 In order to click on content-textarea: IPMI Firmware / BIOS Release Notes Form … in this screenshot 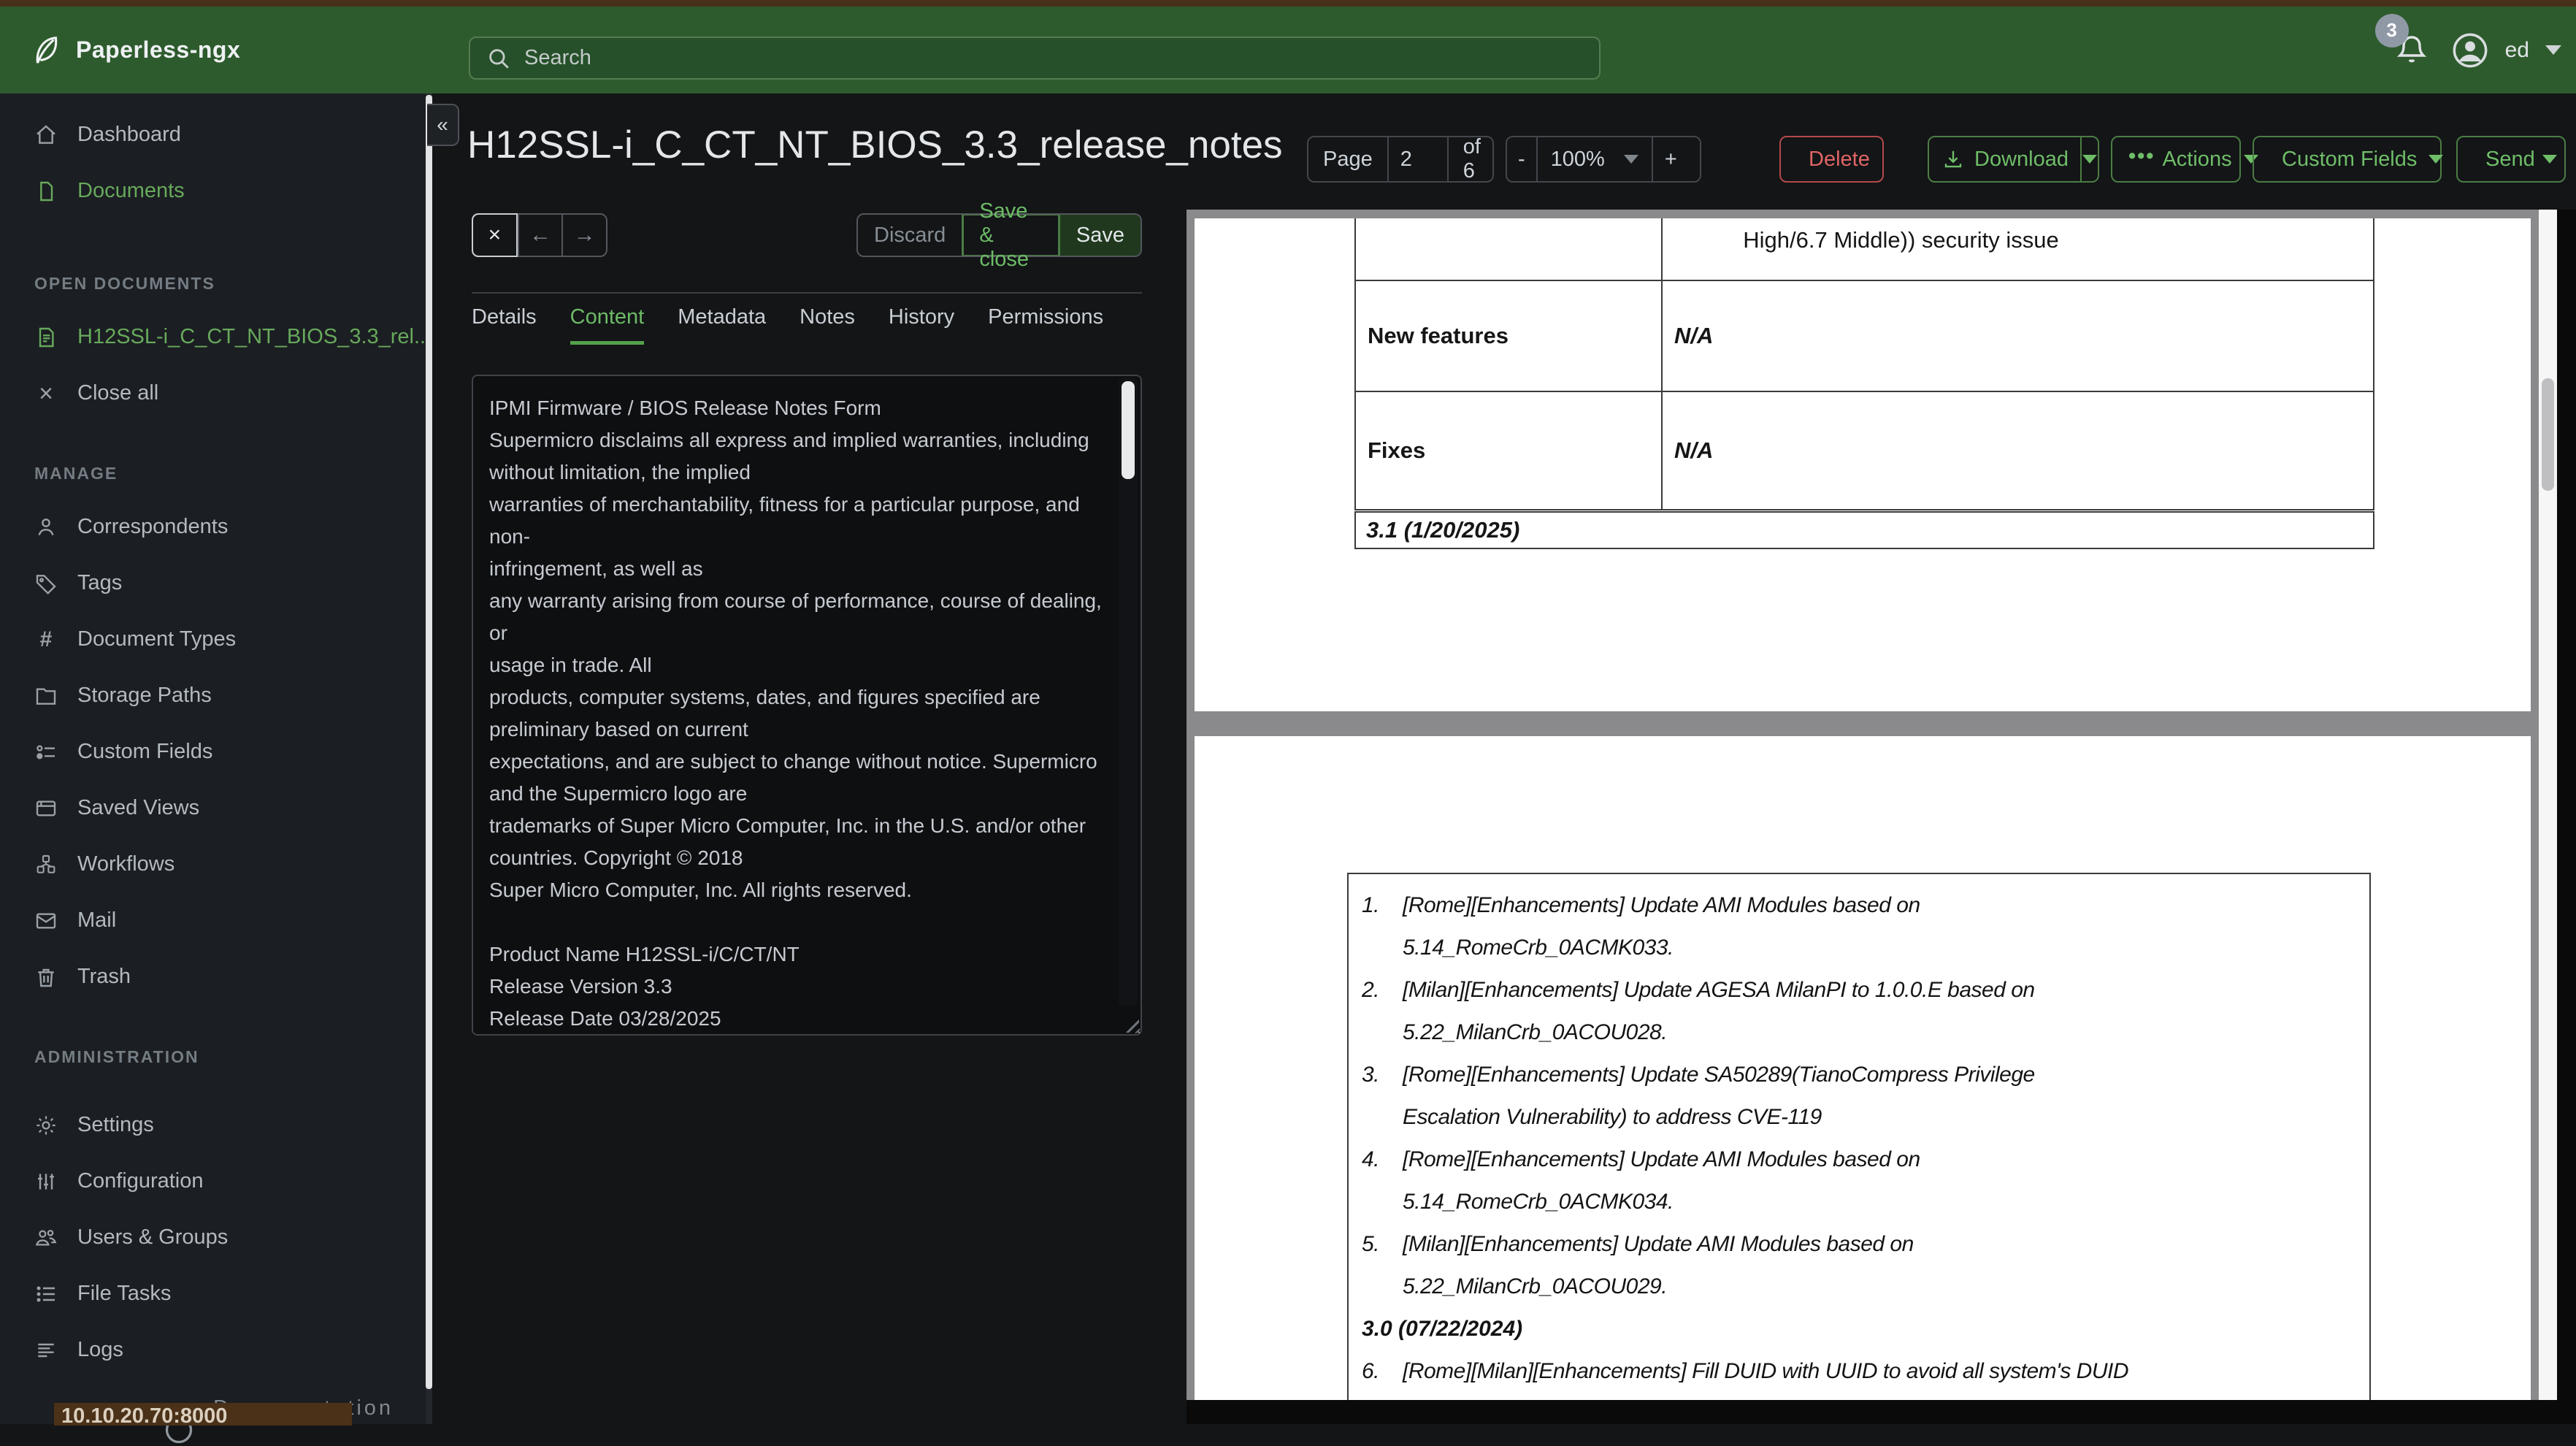, I will do `click(807, 705)`.